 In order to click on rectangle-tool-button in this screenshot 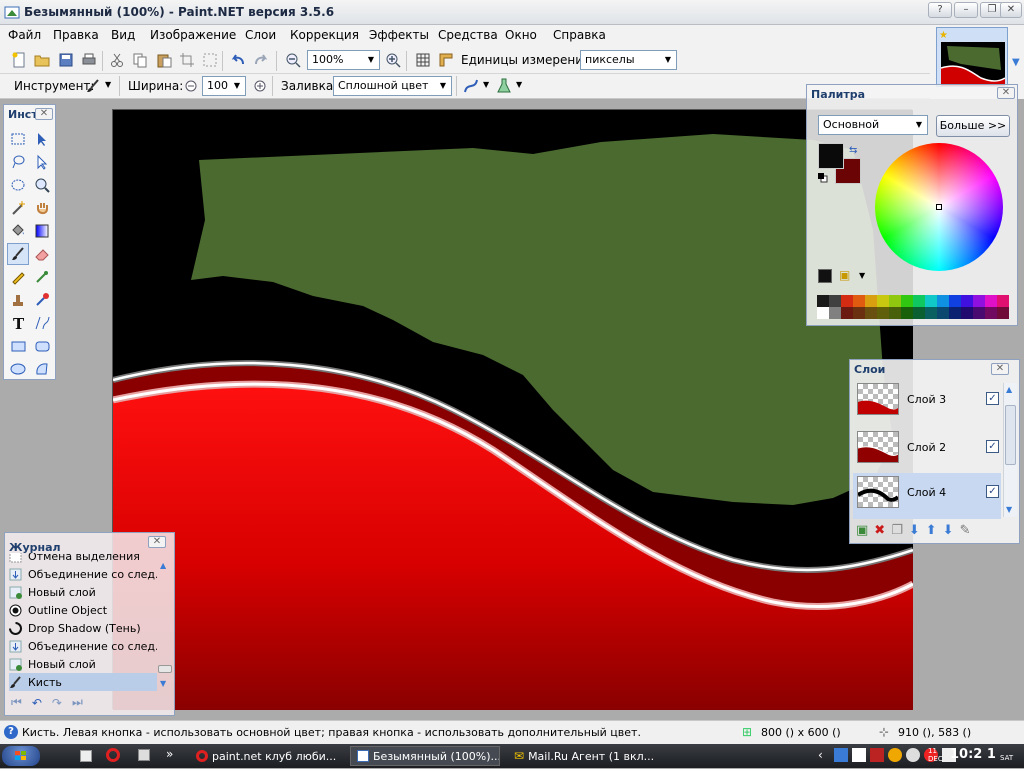, I will do `click(18, 346)`.